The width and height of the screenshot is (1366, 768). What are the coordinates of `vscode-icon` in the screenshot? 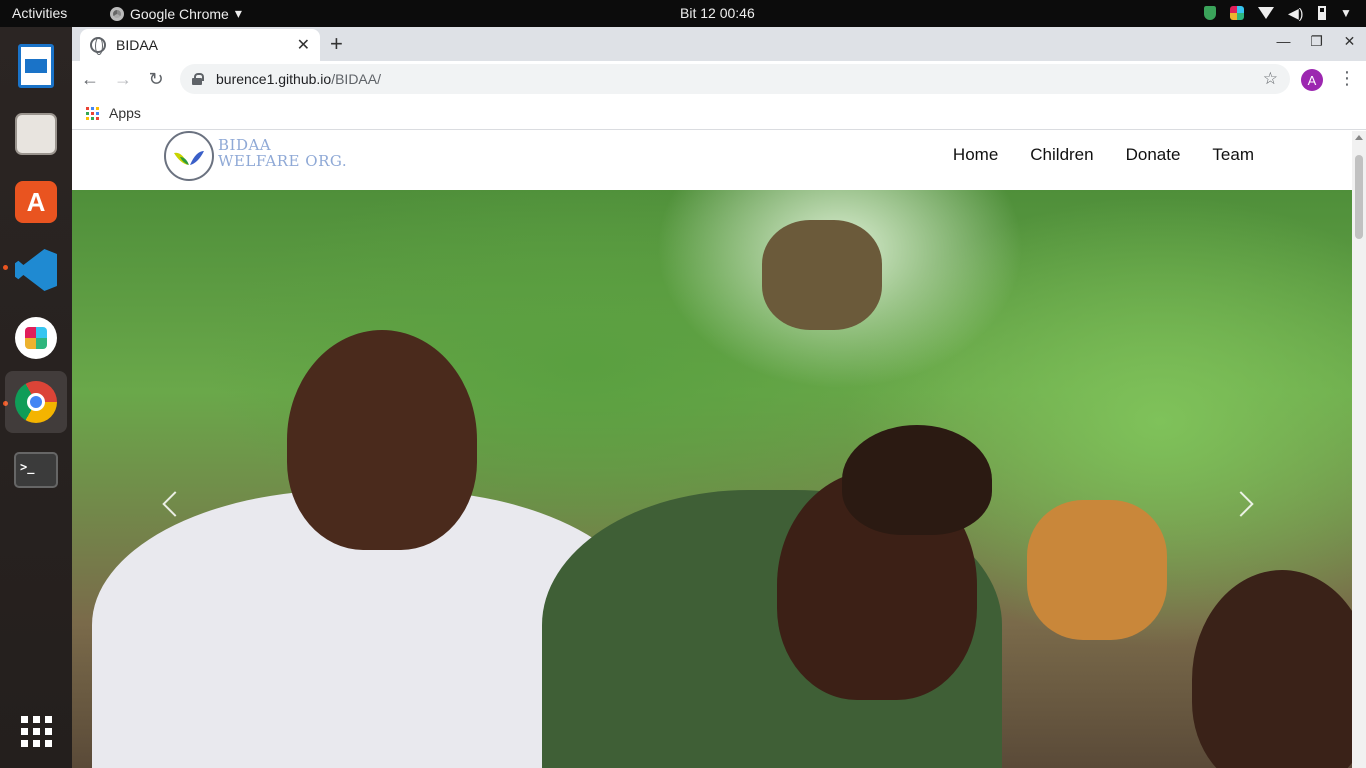 It's located at (36, 270).